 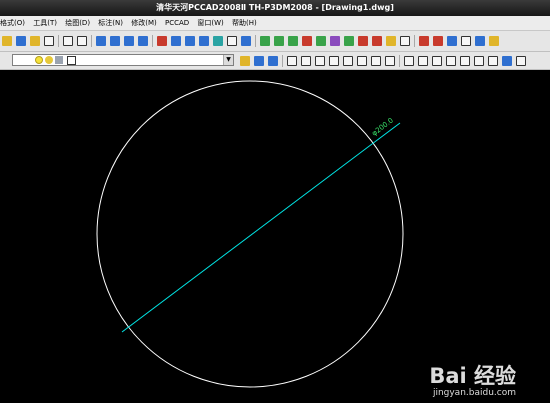 I want to click on pccad-tool-4-icon, so click(x=307, y=41).